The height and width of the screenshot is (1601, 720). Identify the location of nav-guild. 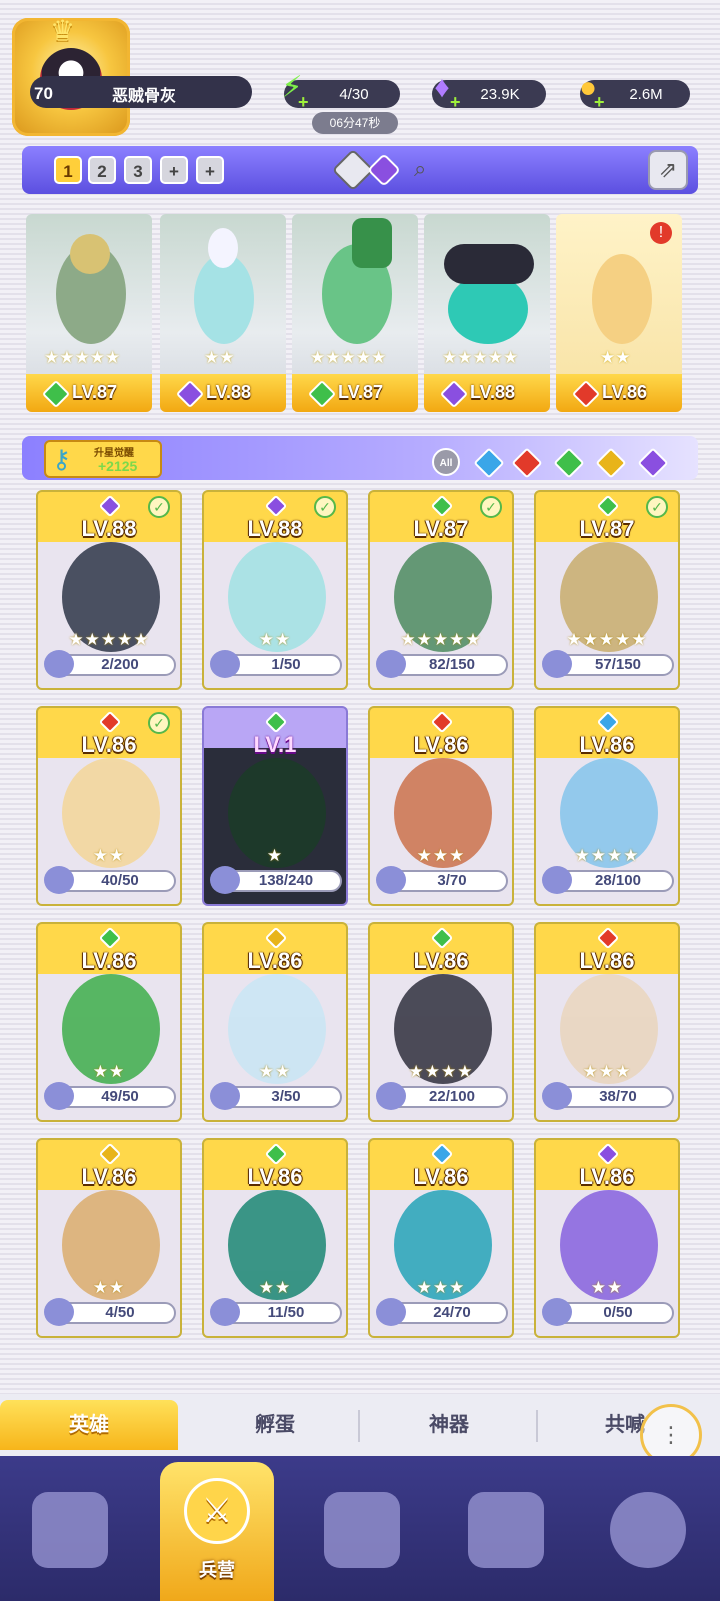
(648, 1530).